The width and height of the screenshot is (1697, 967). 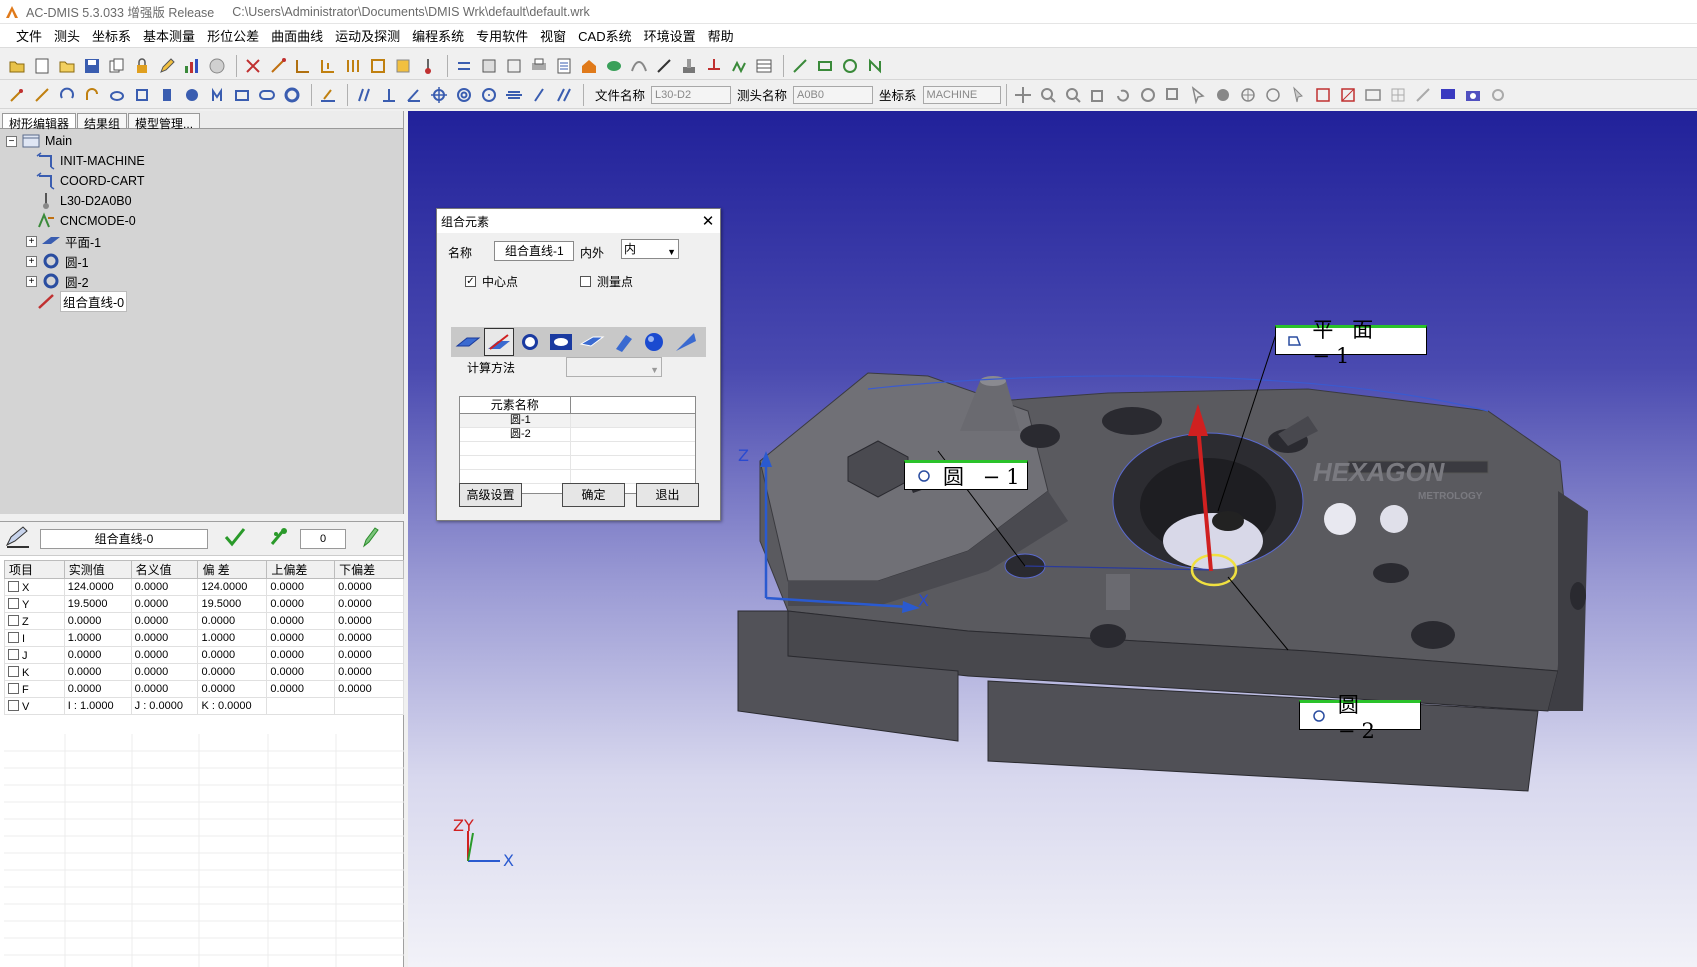 I want to click on collapse-icon: −, so click(x=11, y=141).